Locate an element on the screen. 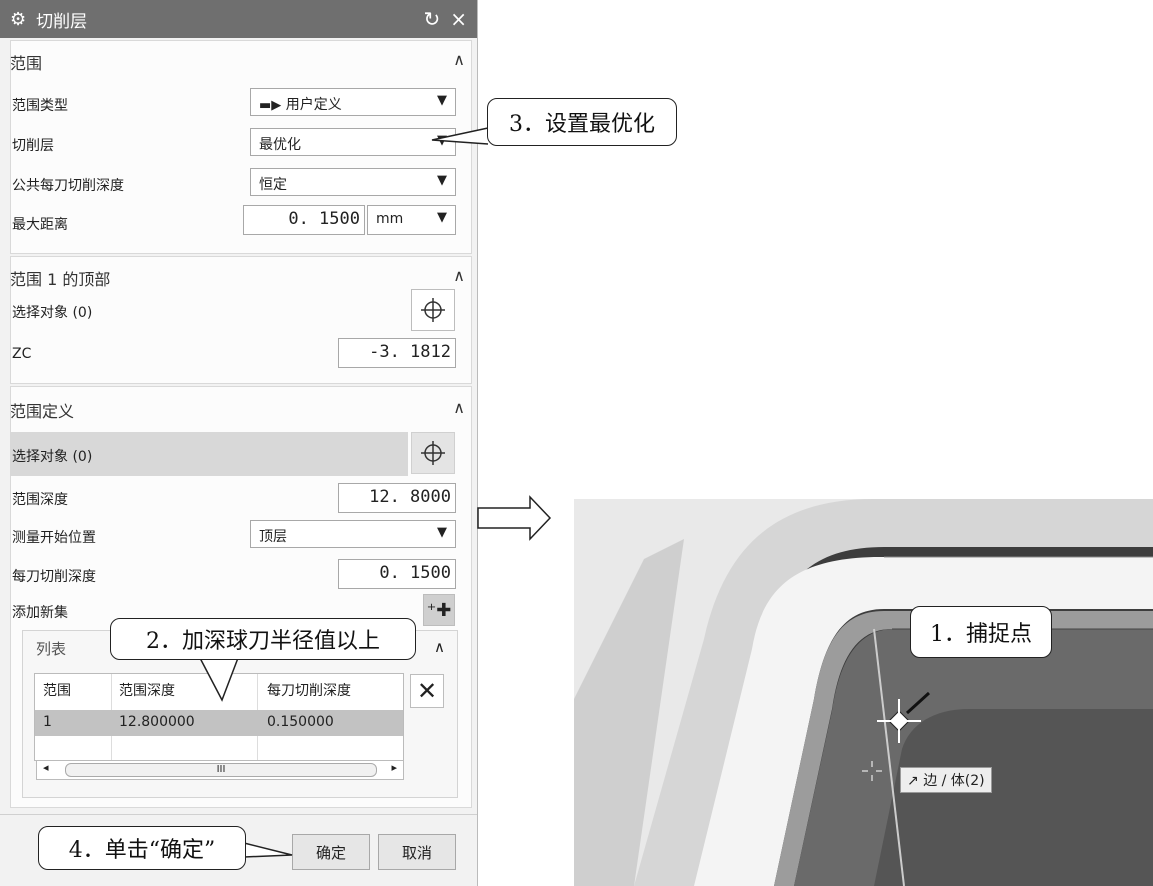 Image resolution: width=1153 pixels, height=886 pixels. callout-3: 3．设置最优化 is located at coordinates (582, 122).